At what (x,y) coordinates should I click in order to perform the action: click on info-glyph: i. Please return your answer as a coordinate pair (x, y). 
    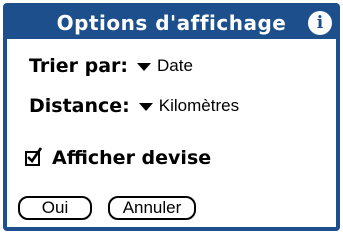
    Looking at the image, I should click on (320, 22).